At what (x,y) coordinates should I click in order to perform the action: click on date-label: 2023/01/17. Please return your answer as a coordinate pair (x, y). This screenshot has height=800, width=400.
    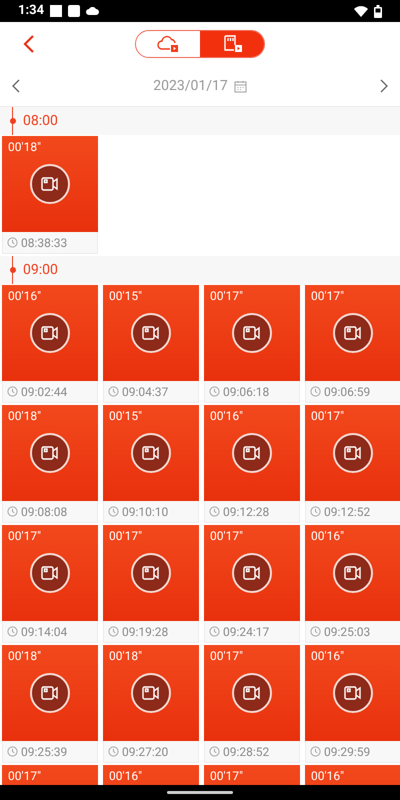
    Looking at the image, I should click on (190, 86).